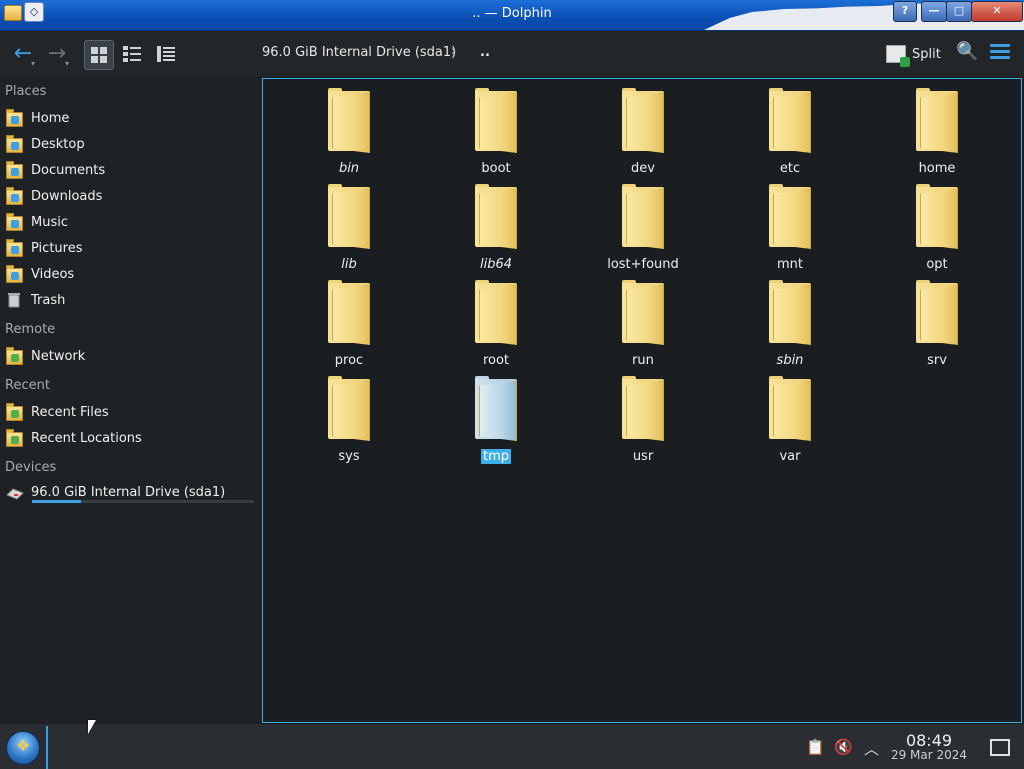 This screenshot has width=1024, height=769. Describe the element at coordinates (349, 132) in the screenshot. I see `folder-item-bin: bin` at that location.